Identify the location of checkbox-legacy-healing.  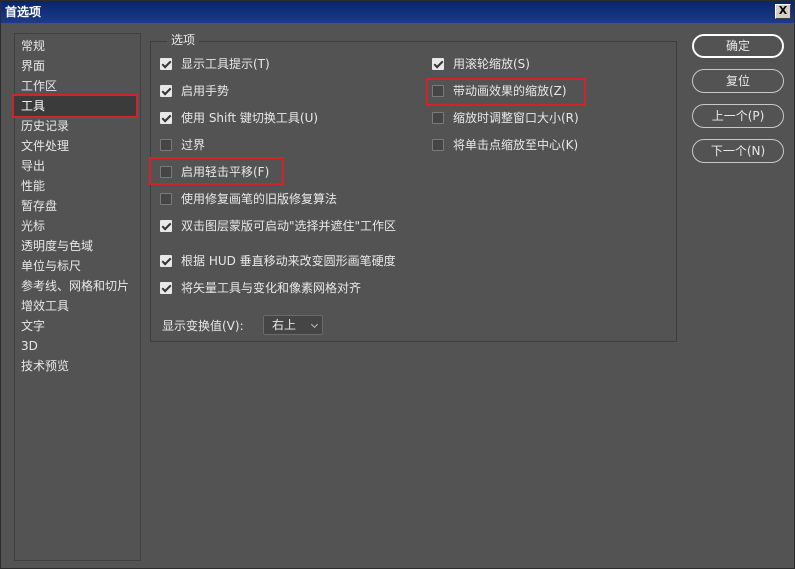
(166, 199).